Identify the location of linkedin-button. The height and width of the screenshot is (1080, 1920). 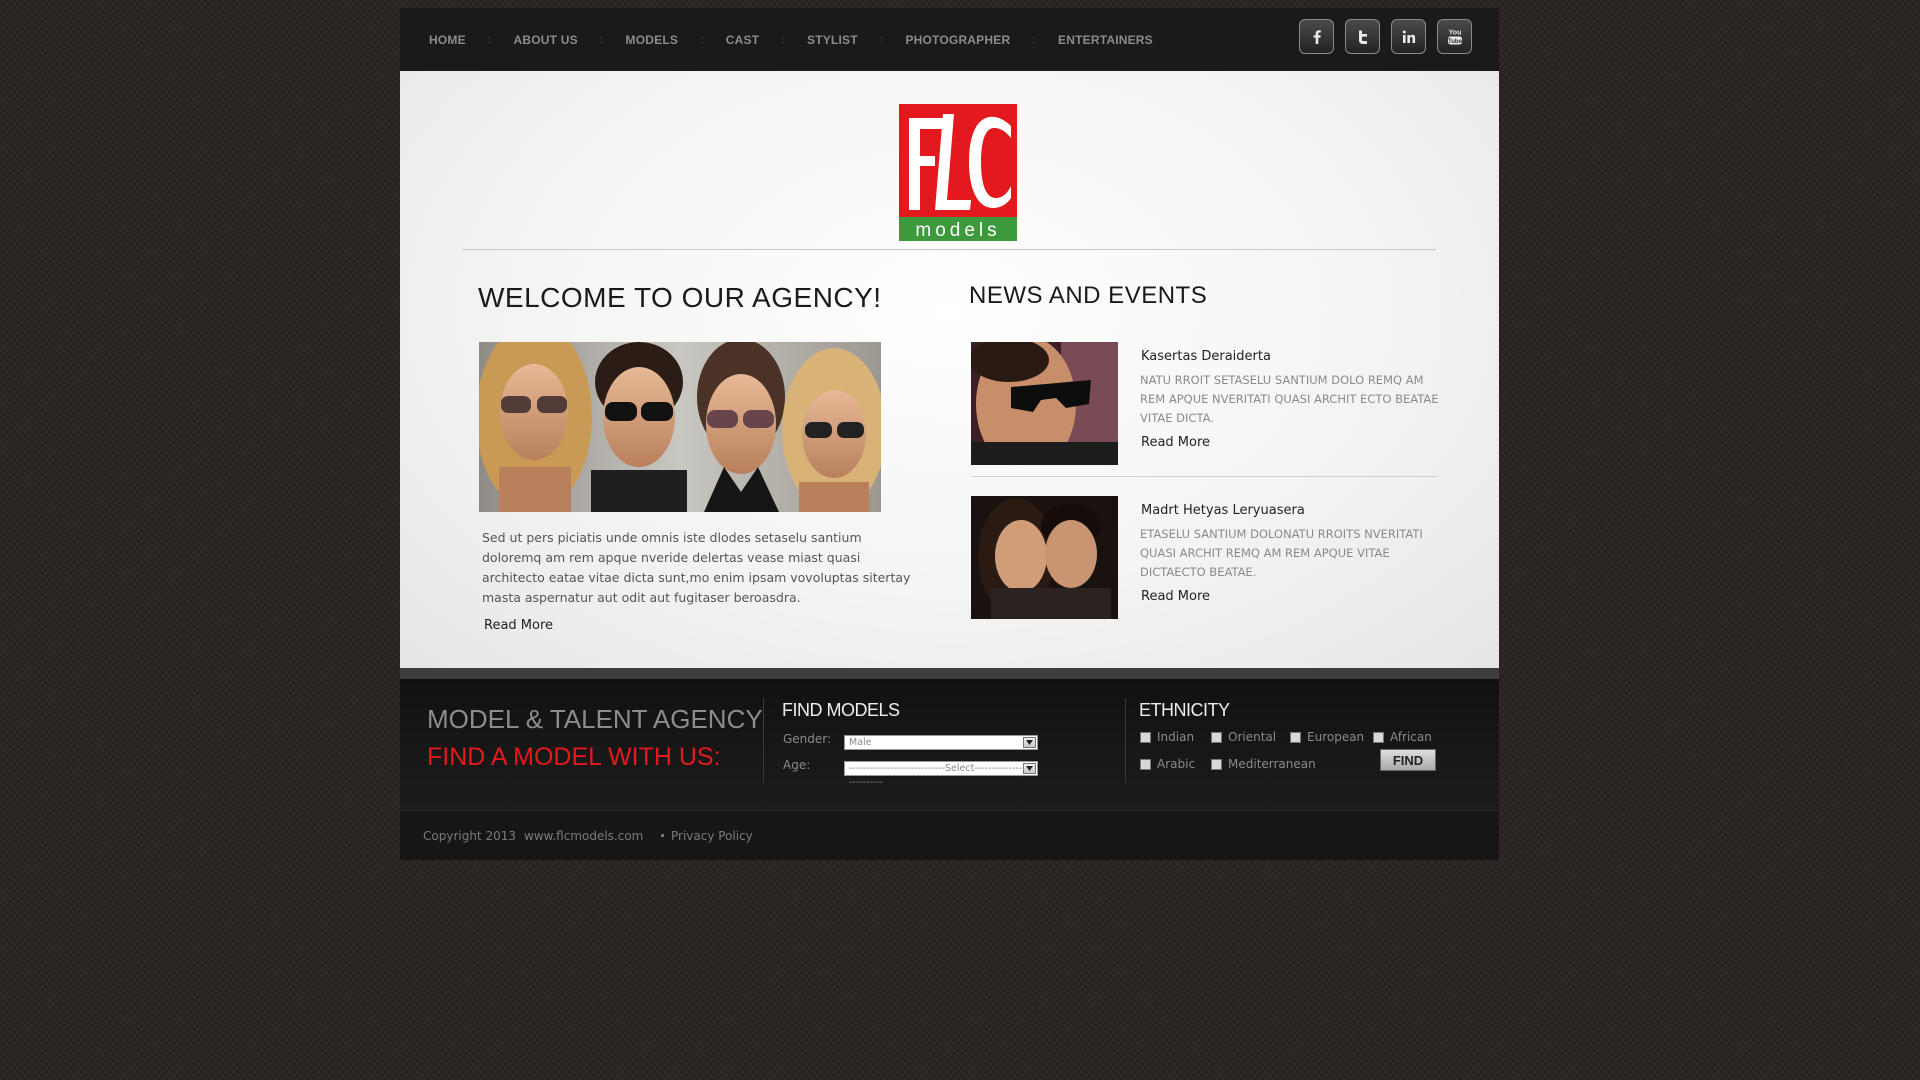
(1408, 36).